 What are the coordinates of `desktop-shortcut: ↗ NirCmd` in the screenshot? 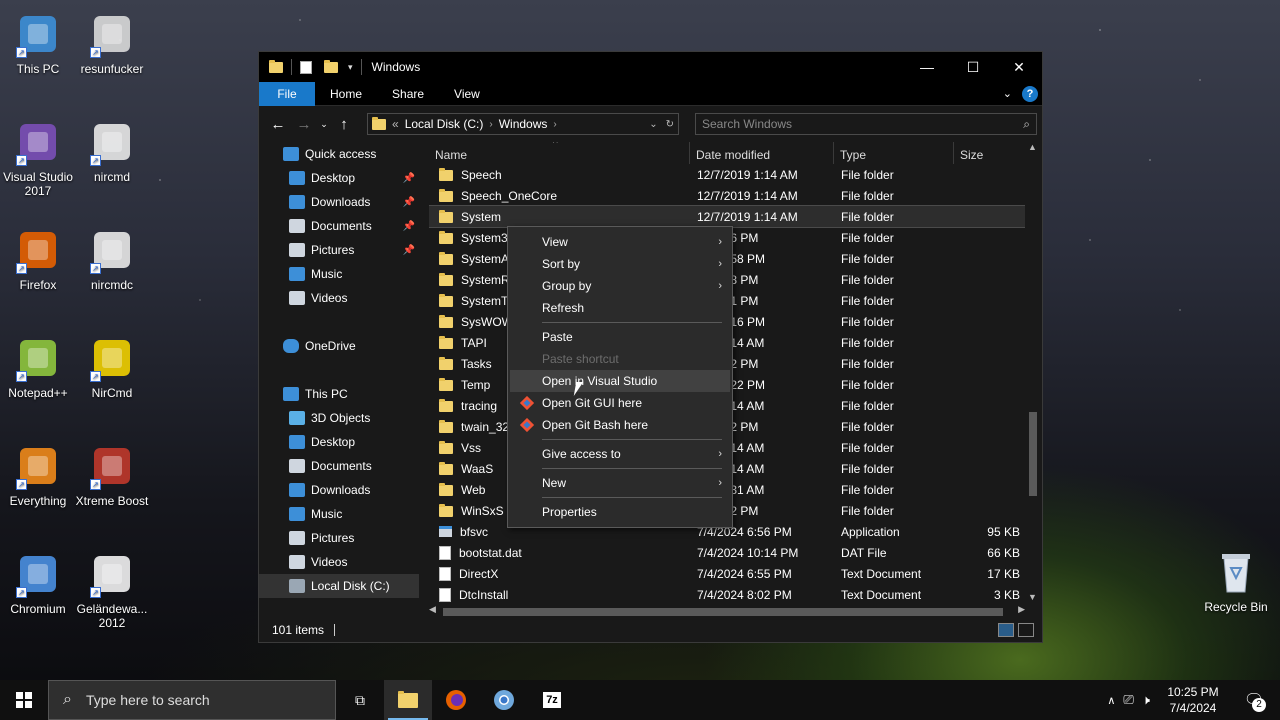 It's located at (112, 367).